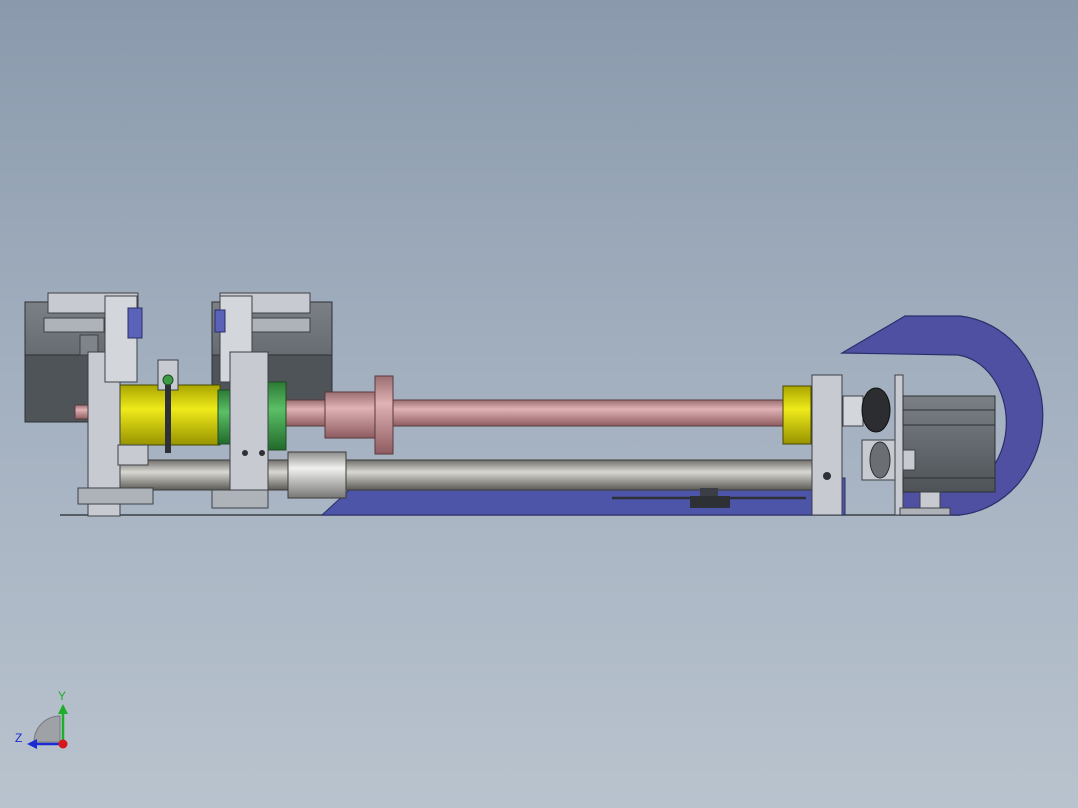 The image size is (1078, 808). Describe the element at coordinates (797, 415) in the screenshot. I see `yellow-collar-right` at that location.